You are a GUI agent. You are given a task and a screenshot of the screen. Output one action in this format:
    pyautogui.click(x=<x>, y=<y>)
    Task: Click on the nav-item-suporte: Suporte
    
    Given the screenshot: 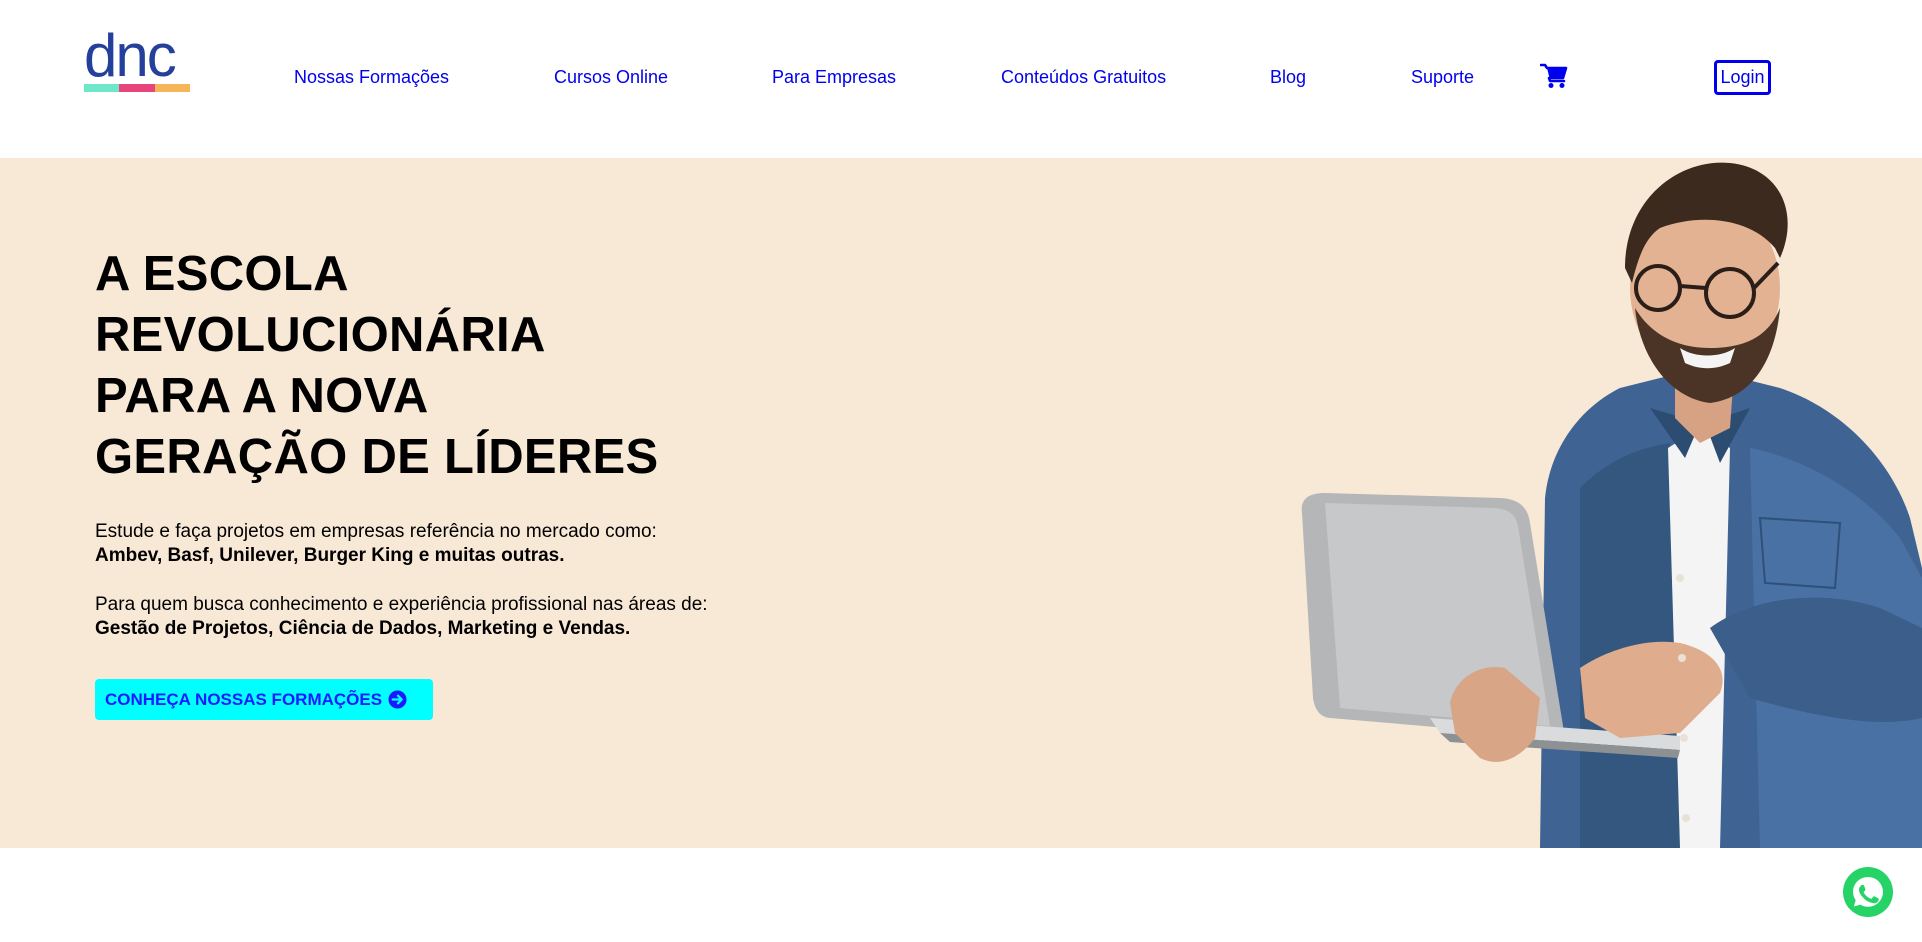 What is the action you would take?
    pyautogui.click(x=1442, y=77)
    